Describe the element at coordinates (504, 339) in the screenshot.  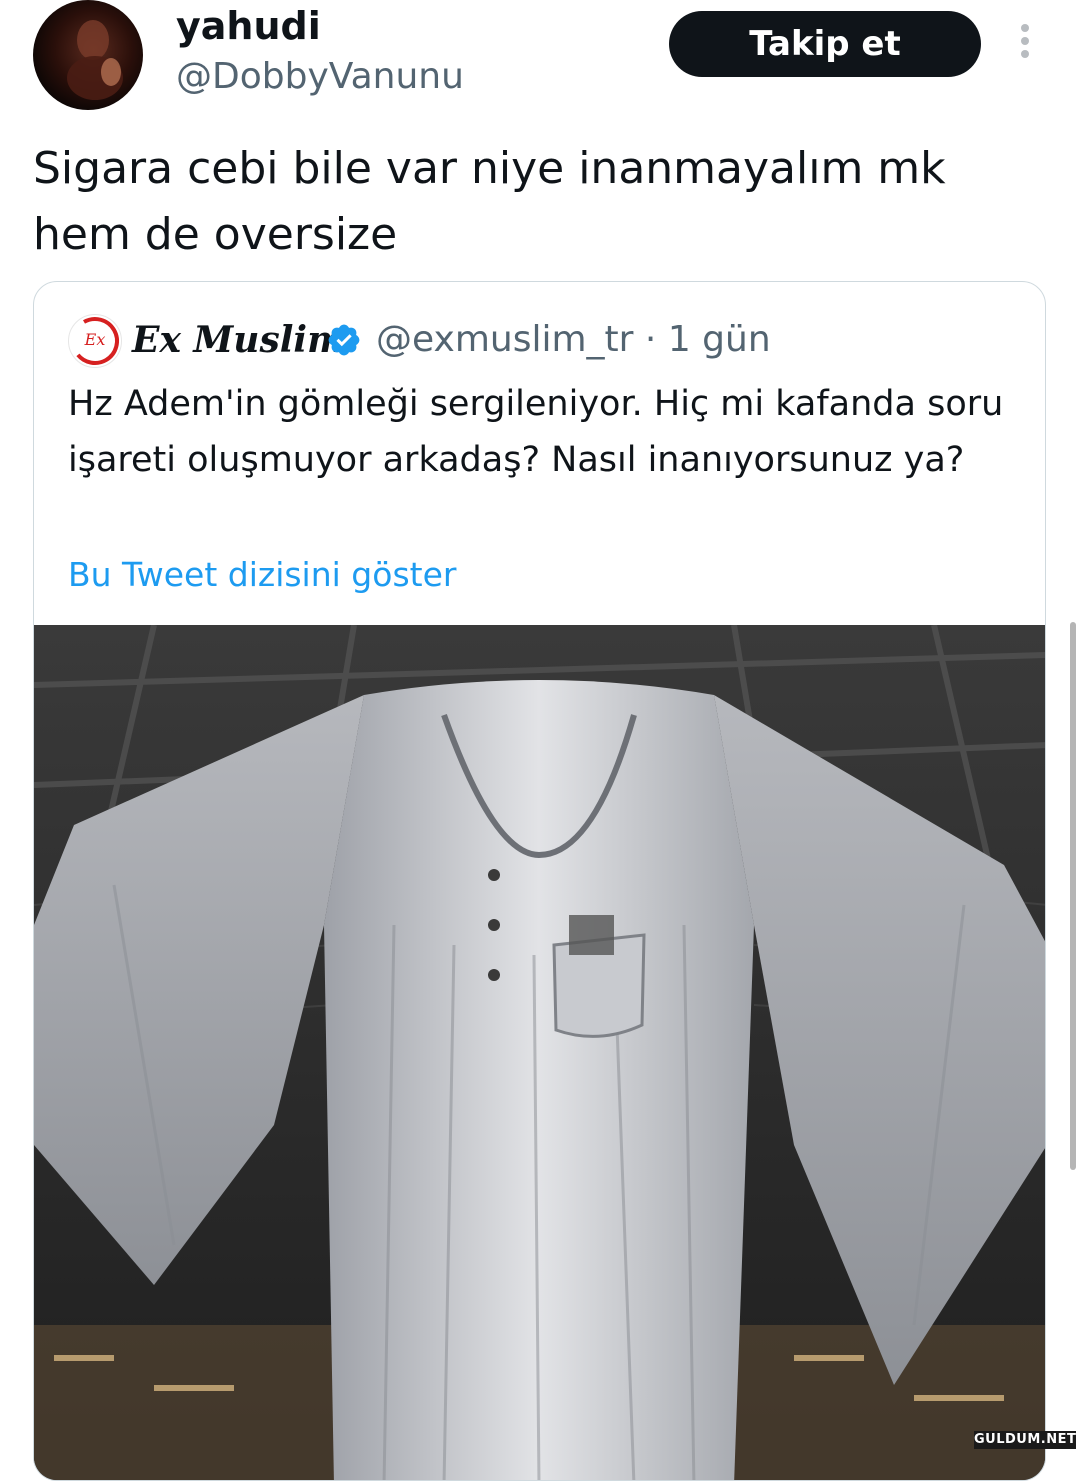
I see `quoted-author-handle: @exmuslim_tr` at that location.